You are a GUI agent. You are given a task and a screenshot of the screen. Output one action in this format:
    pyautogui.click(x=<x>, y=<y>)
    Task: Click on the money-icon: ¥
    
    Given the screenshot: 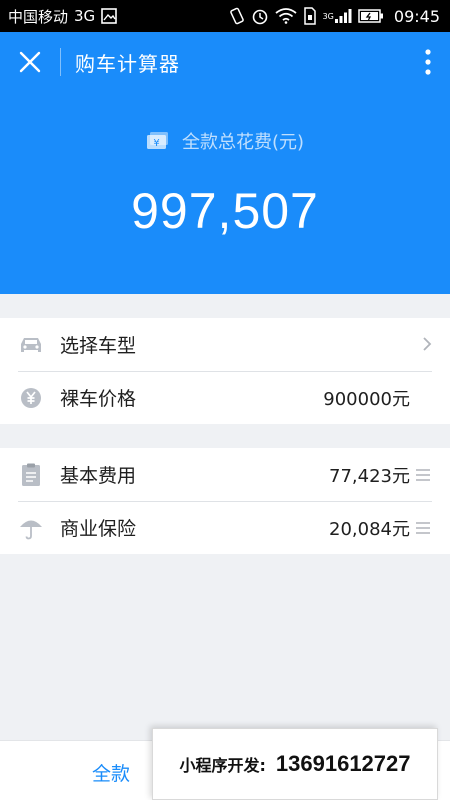 What is the action you would take?
    pyautogui.click(x=157, y=140)
    